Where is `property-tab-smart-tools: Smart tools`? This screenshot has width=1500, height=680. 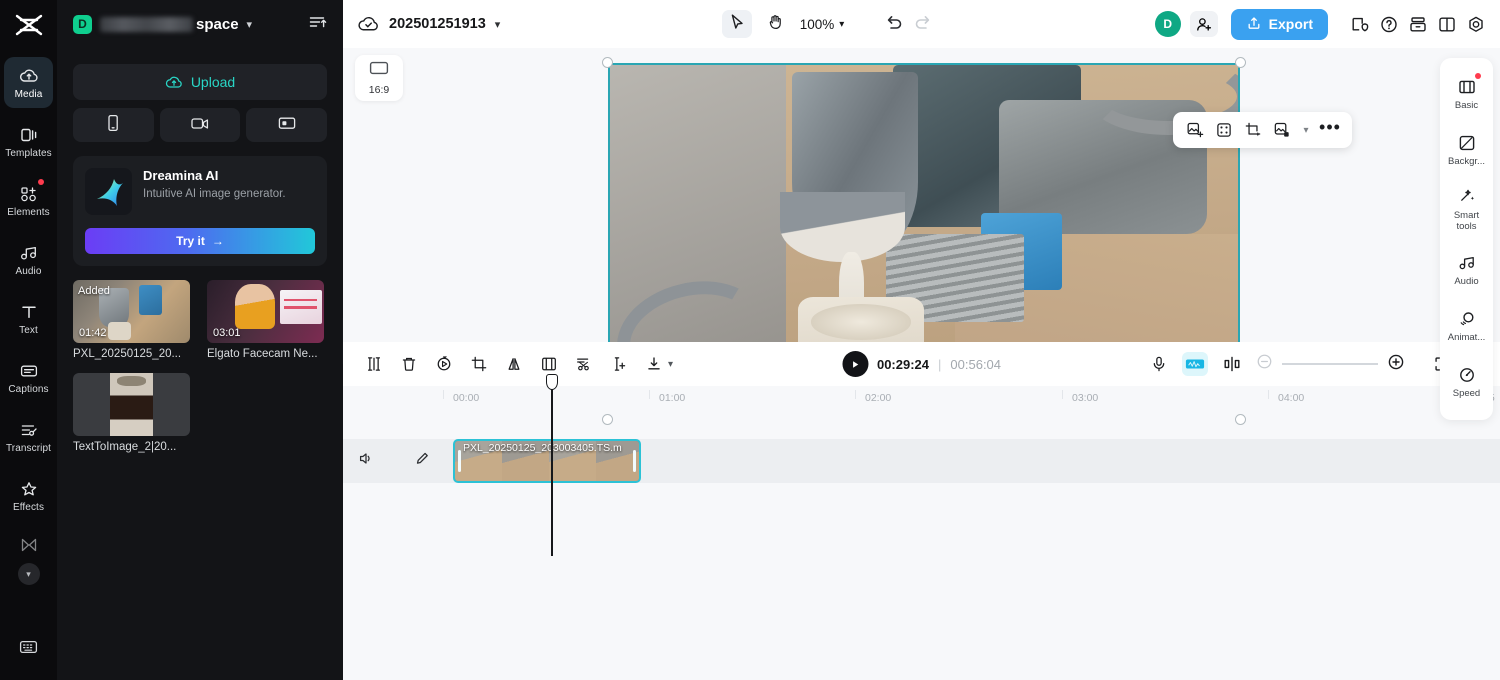
property-tab-smart-tools: Smart tools is located at coordinates (1466, 210).